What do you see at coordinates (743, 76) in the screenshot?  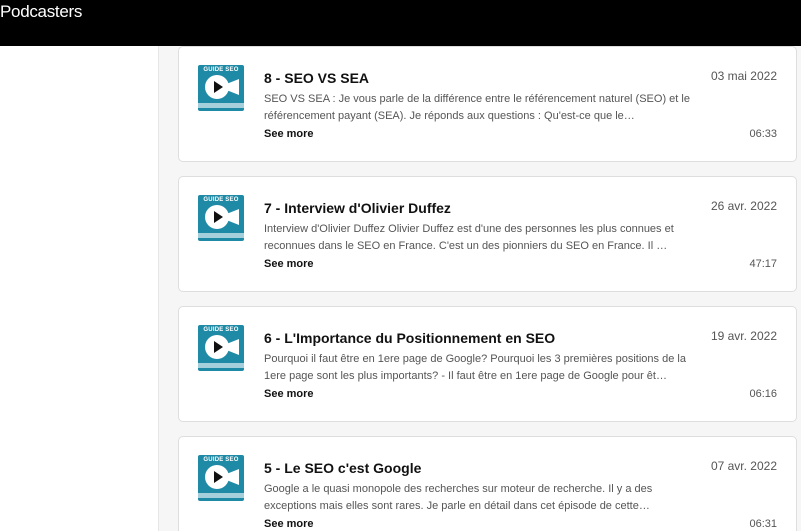 I see `episode-date: 03 mai 2022` at bounding box center [743, 76].